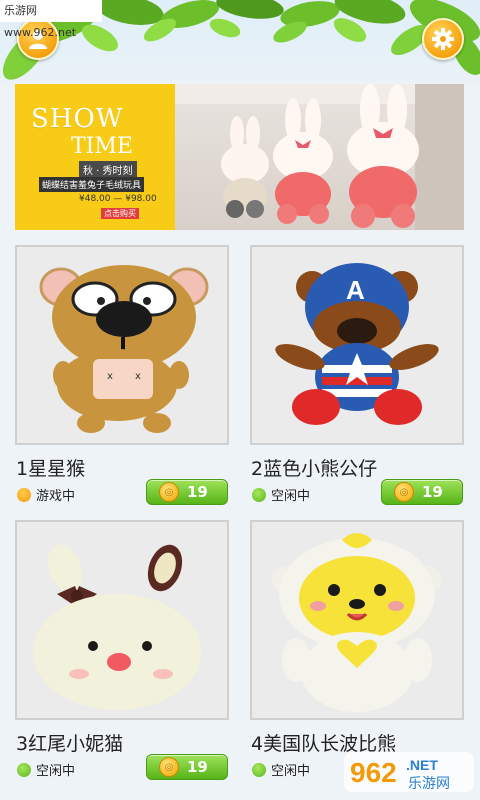 The height and width of the screenshot is (800, 480). I want to click on banner-tag: 秋 · 秀时刻, so click(108, 169).